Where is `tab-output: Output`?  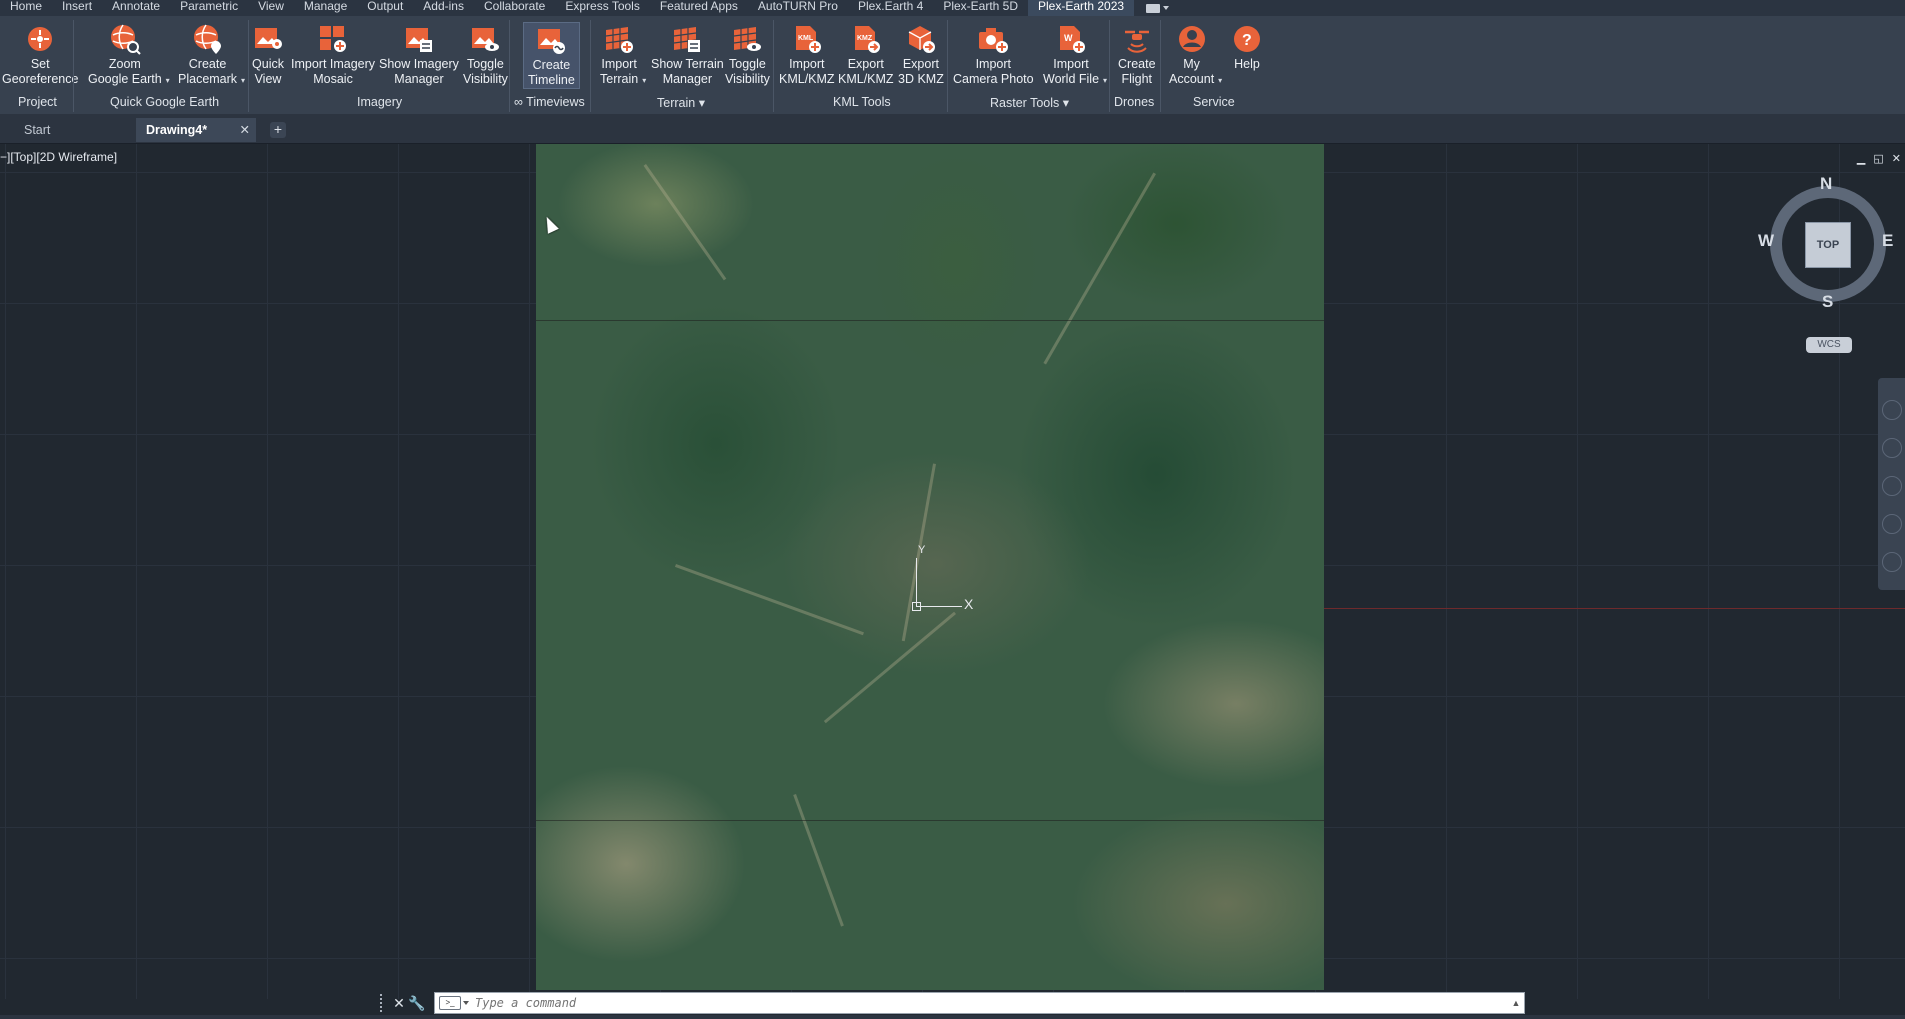
tab-output: Output is located at coordinates (385, 8).